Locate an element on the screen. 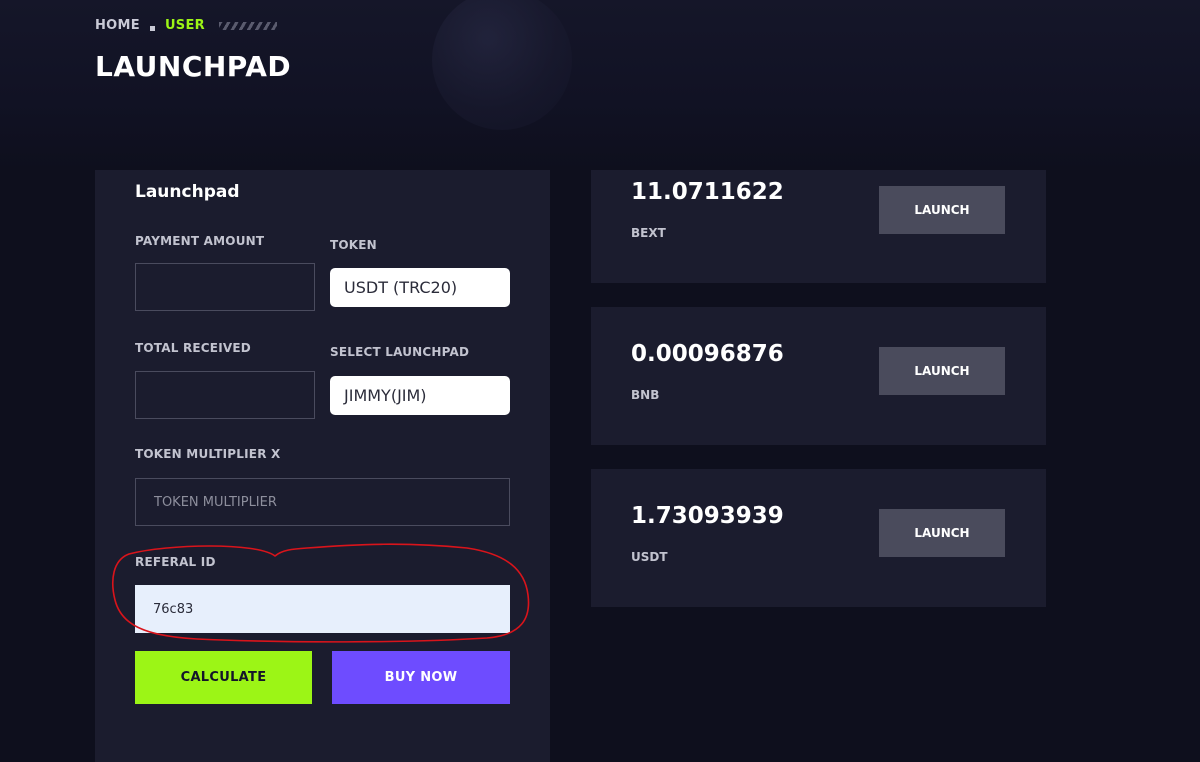 This screenshot has width=1200, height=762. balance-symbol: USDT is located at coordinates (649, 557).